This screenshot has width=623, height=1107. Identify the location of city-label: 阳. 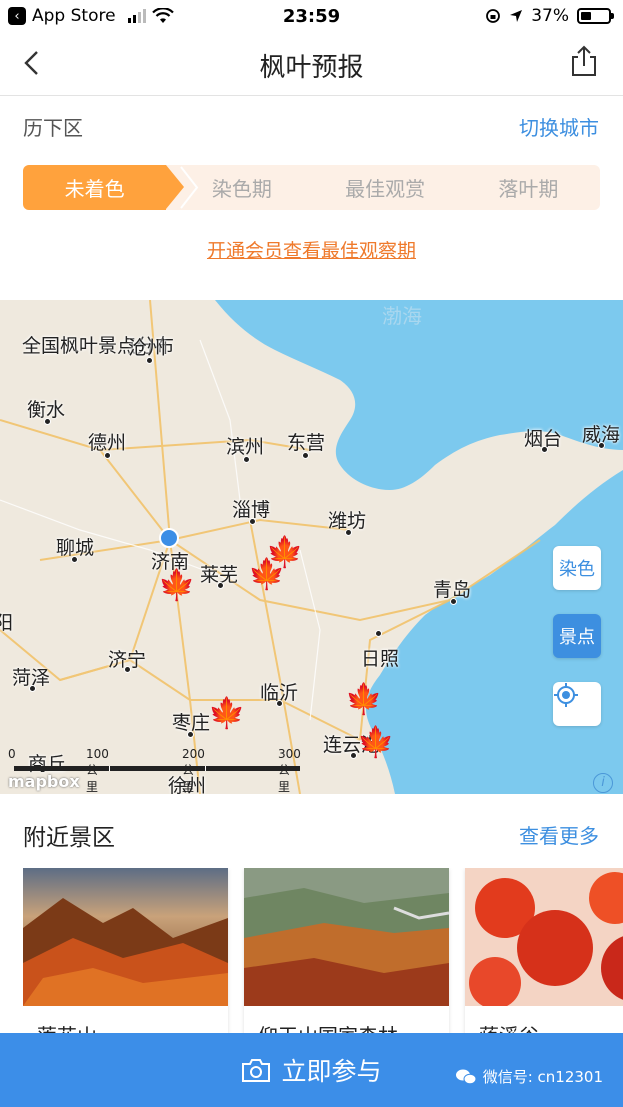
(7, 623).